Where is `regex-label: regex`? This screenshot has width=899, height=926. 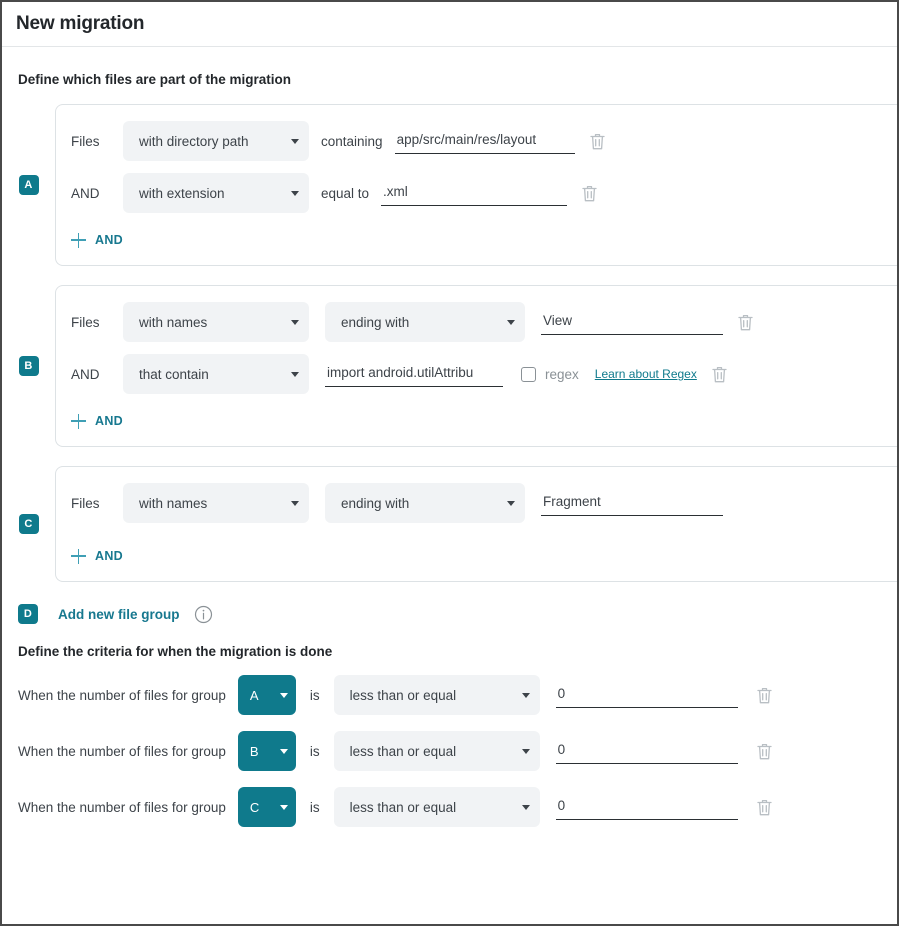
regex-label: regex is located at coordinates (562, 374).